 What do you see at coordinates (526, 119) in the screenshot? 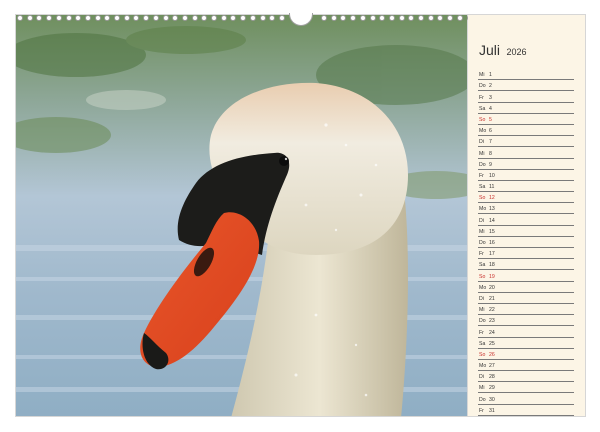
I see `day-row: So 5` at bounding box center [526, 119].